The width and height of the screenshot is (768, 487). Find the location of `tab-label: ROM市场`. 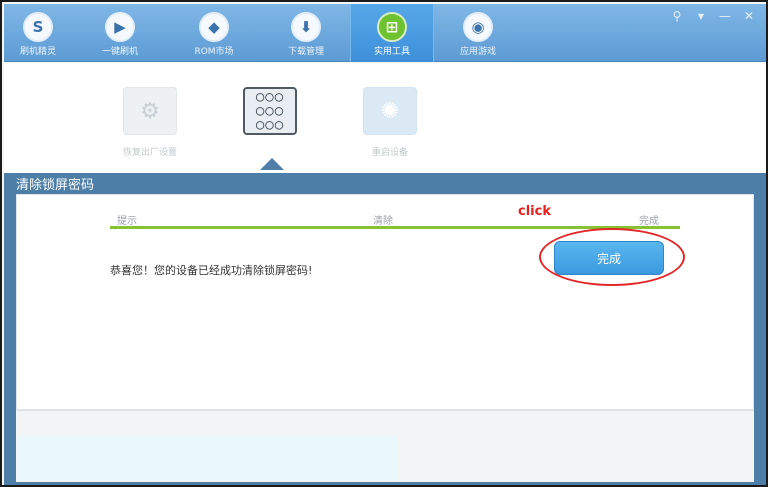

tab-label: ROM市场 is located at coordinates (214, 52).